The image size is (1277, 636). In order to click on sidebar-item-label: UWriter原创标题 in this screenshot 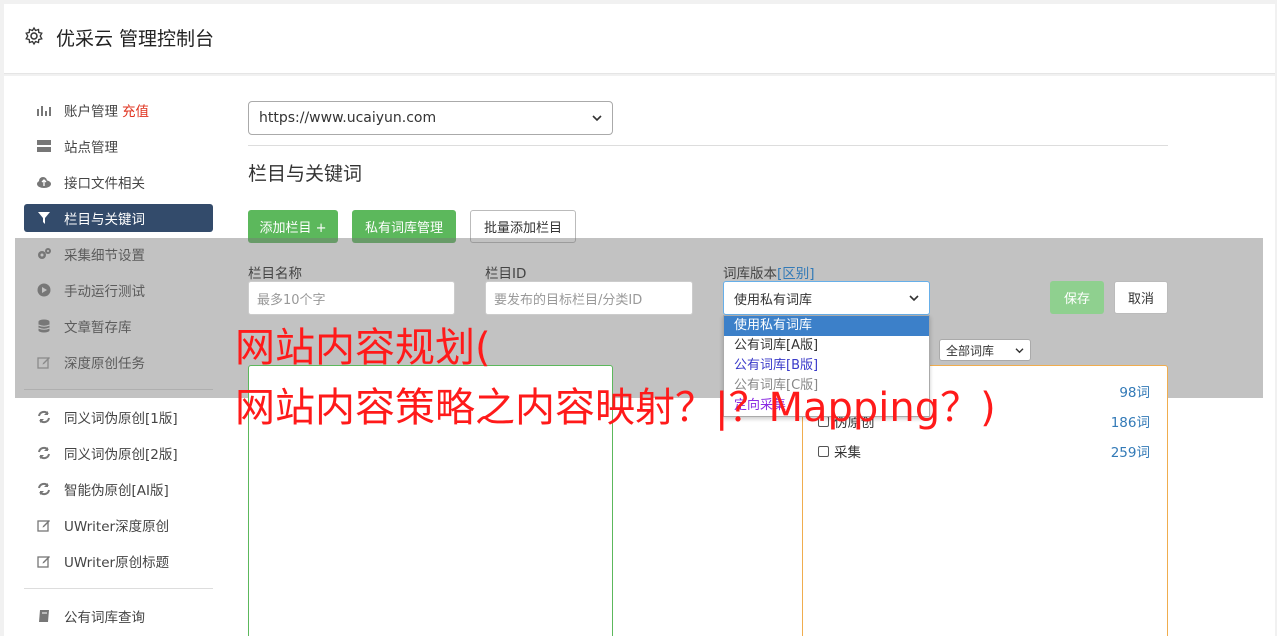, I will do `click(117, 563)`.